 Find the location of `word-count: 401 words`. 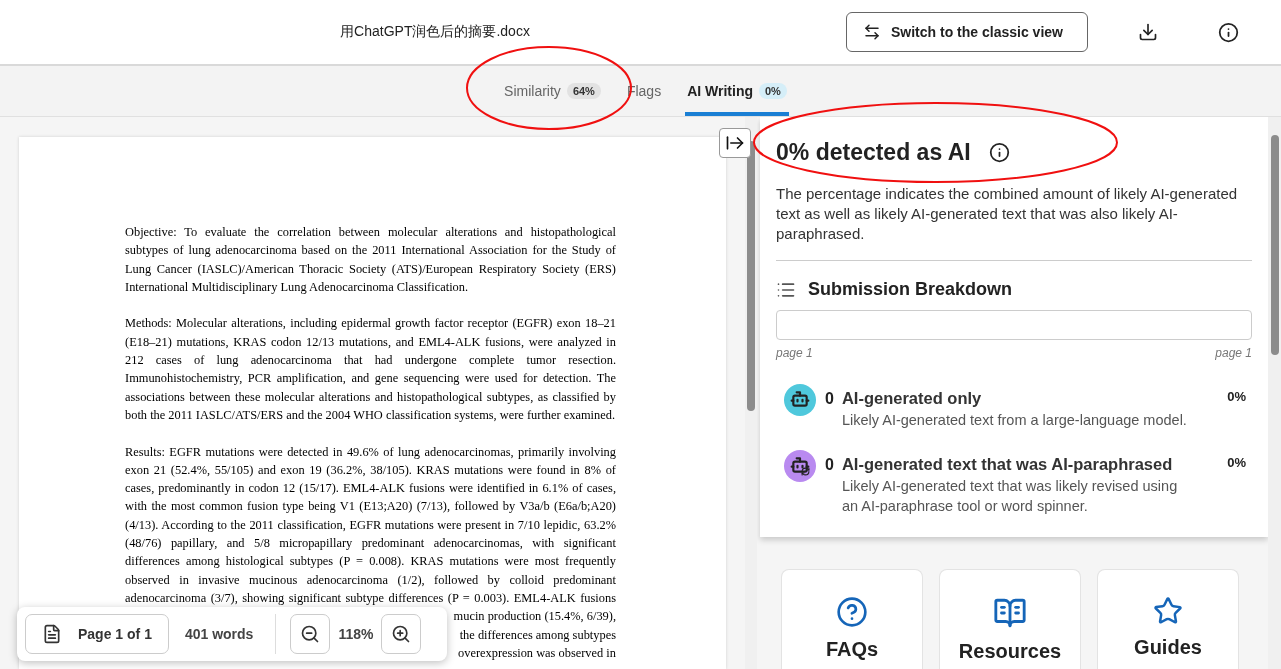

word-count: 401 words is located at coordinates (219, 634).